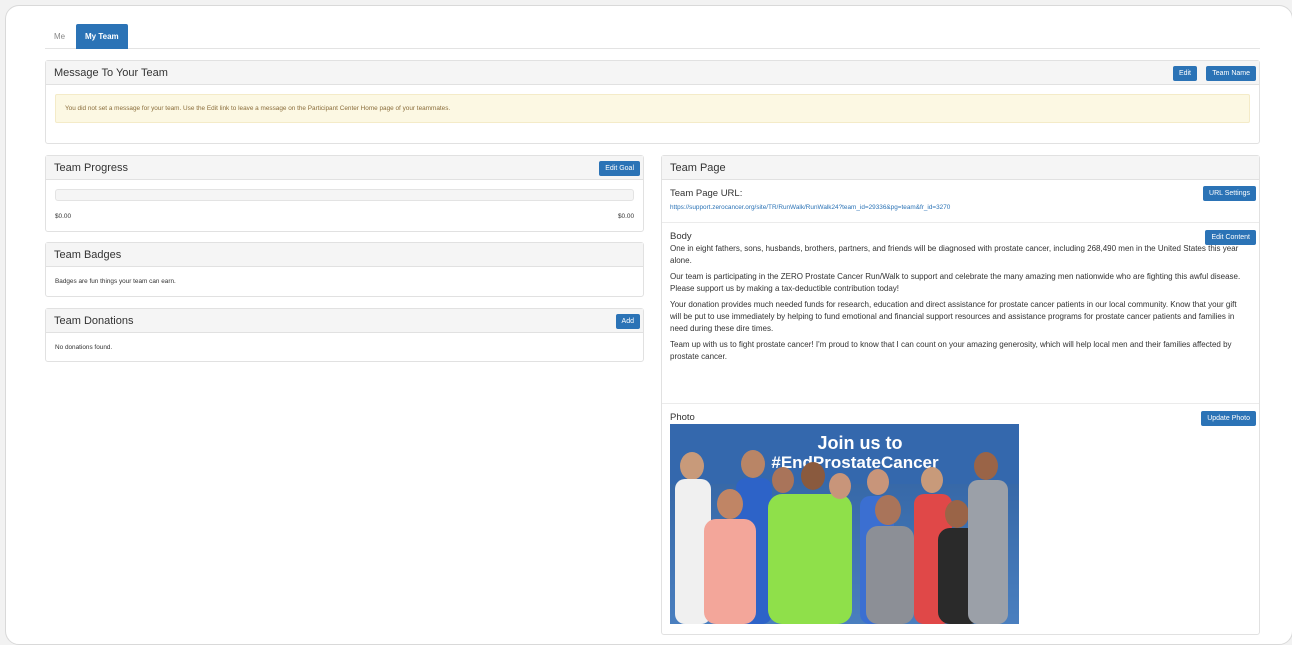 This screenshot has width=1292, height=645. I want to click on tab-my-team: My Team, so click(102, 36).